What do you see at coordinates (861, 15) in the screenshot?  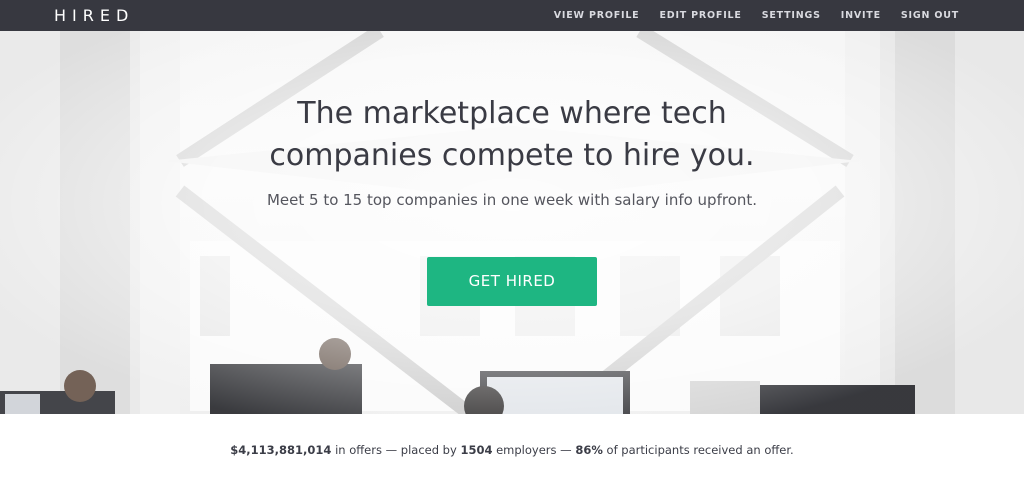 I see `nav-invite-link: INVITE` at bounding box center [861, 15].